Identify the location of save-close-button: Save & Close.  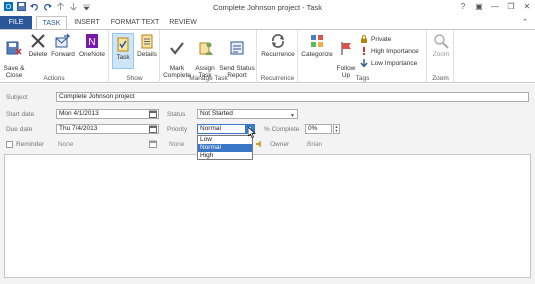
(14, 56).